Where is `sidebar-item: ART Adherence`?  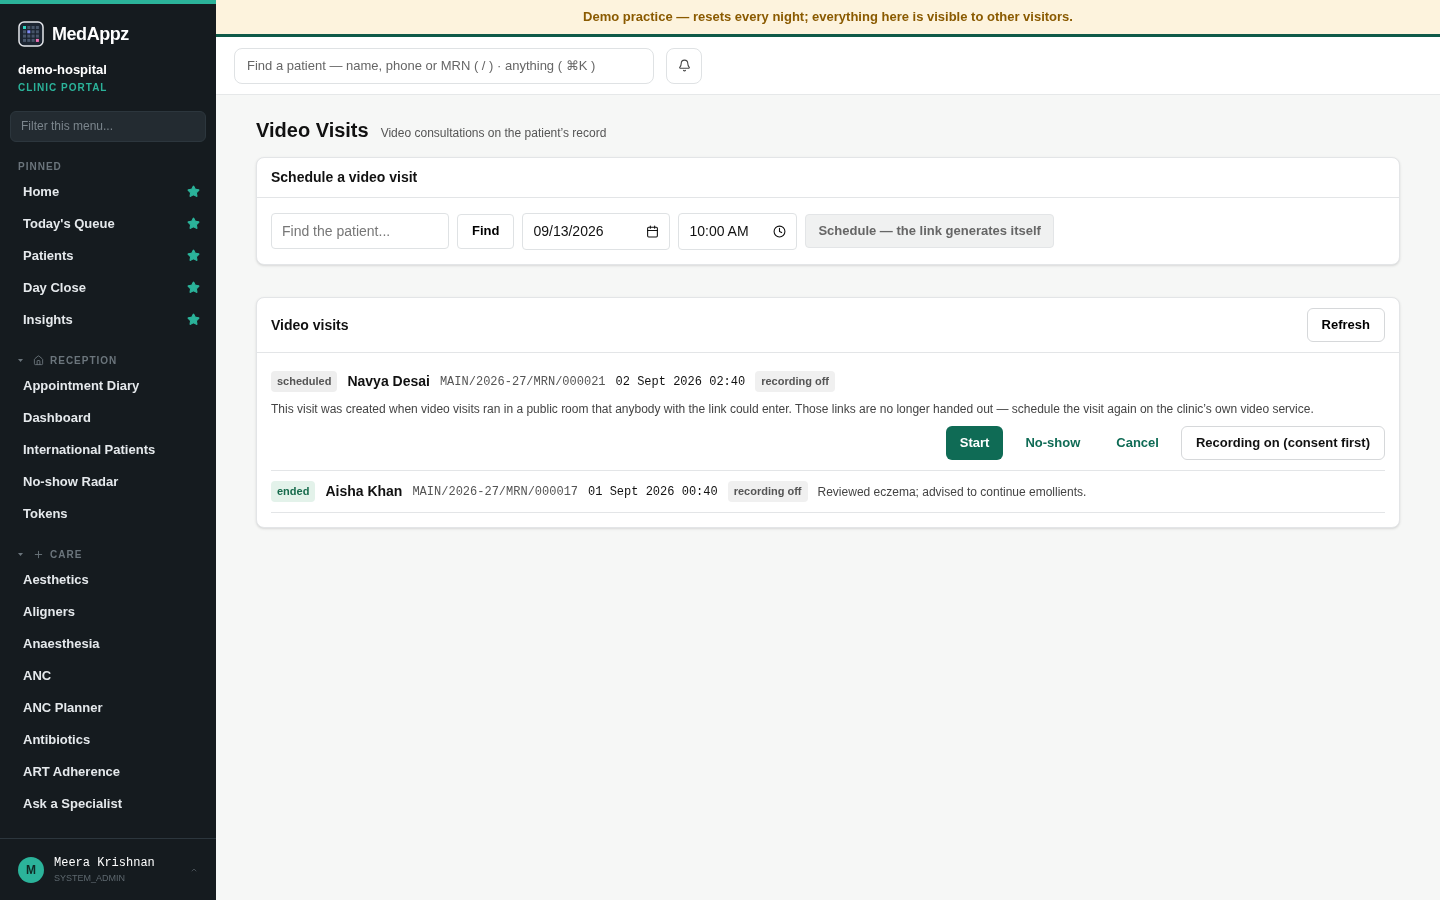 sidebar-item: ART Adherence is located at coordinates (108, 771).